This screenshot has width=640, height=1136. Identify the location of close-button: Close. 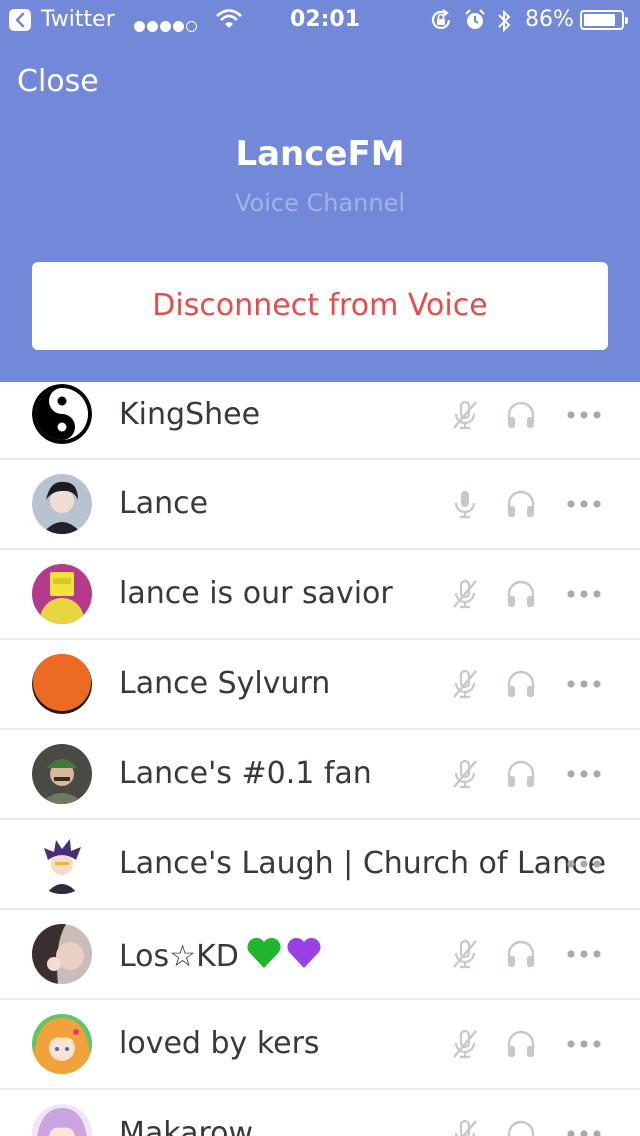
(58, 81).